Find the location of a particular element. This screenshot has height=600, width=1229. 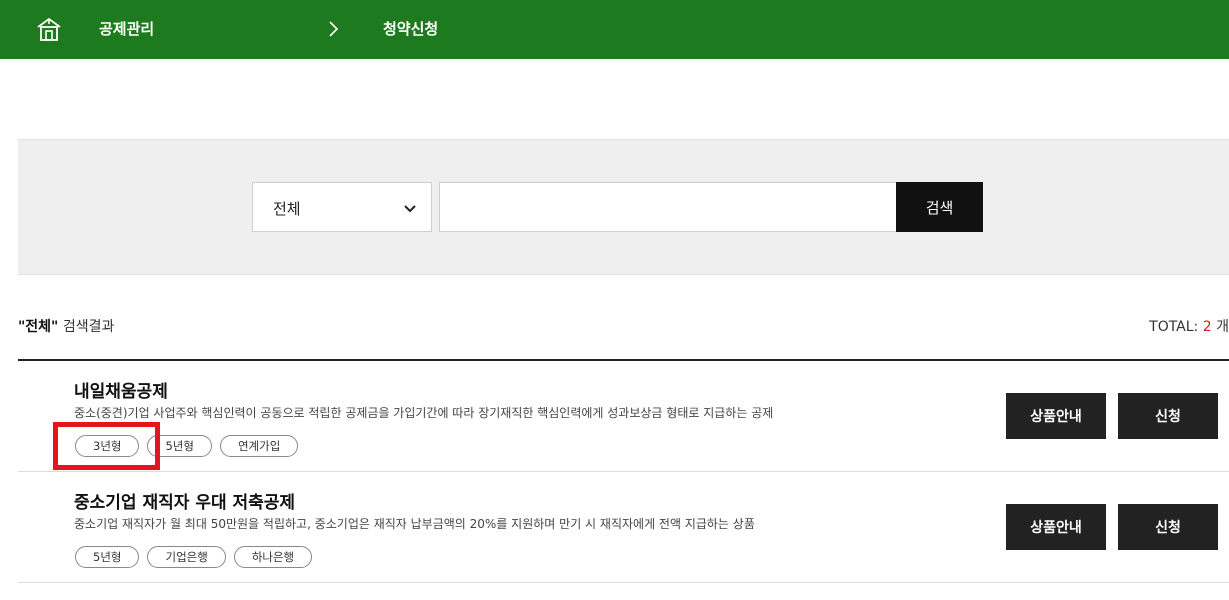

search-result-query: "전체" is located at coordinates (38, 327).